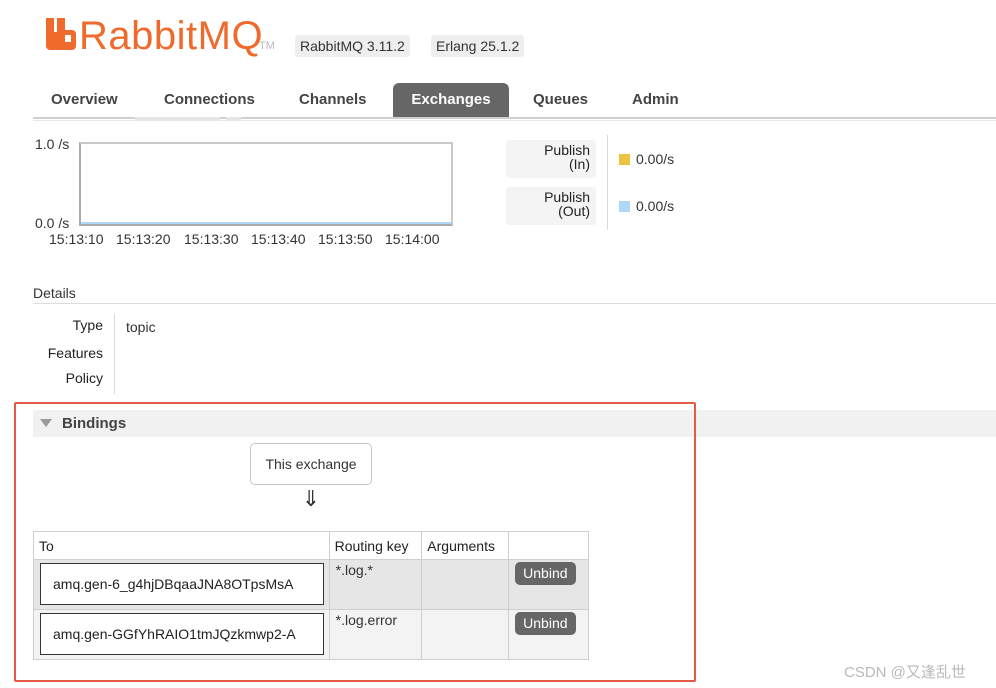 The height and width of the screenshot is (688, 996). Describe the element at coordinates (412, 239) in the screenshot. I see `x-tick-label: 15:14:00` at that location.